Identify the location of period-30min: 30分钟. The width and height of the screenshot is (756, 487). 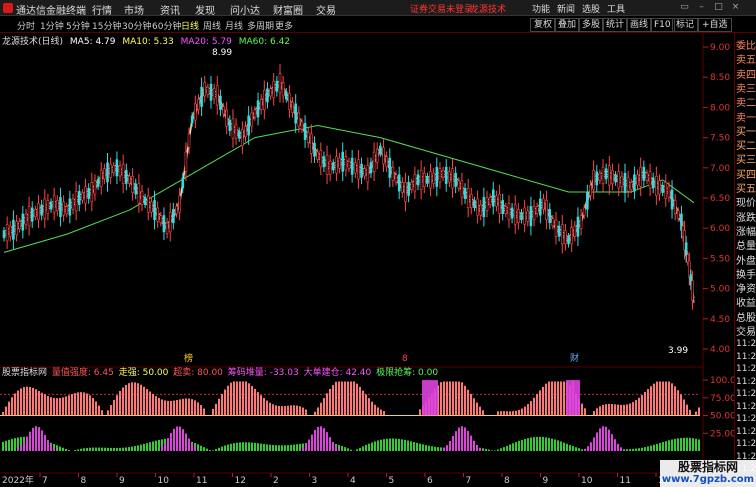
(136, 25).